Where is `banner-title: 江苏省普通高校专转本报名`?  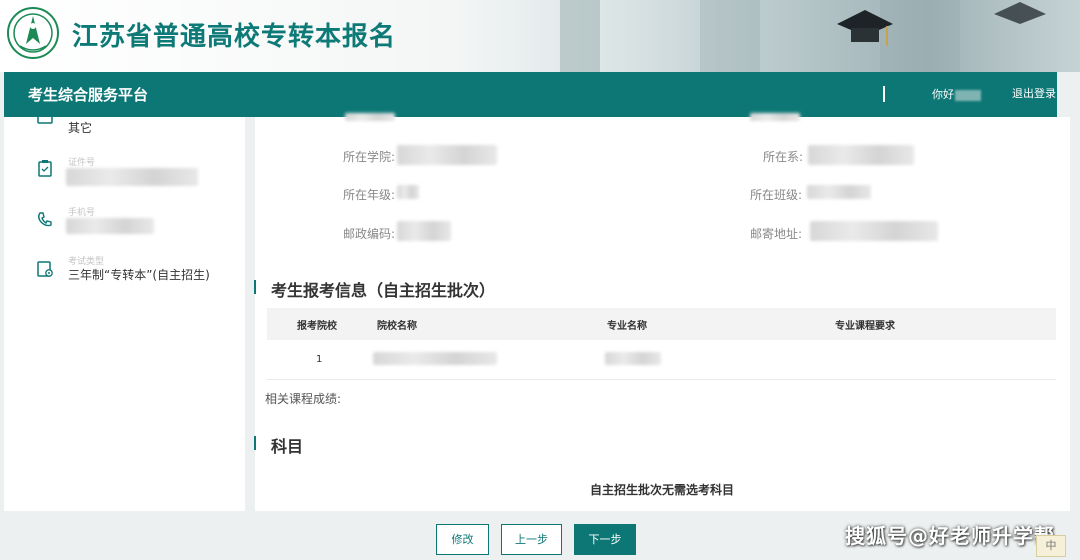 banner-title: 江苏省普通高校专转本报名 is located at coordinates (234, 37).